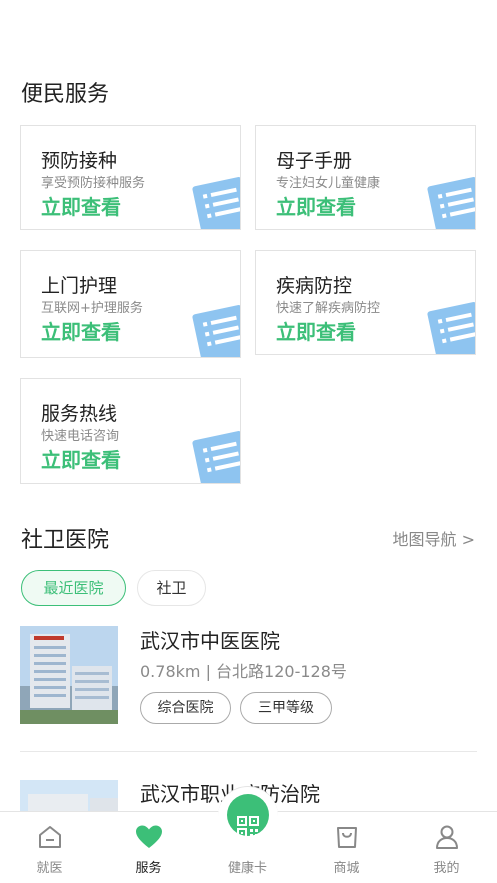 The image size is (497, 883). I want to click on card-title: 疾病防控, so click(314, 286).